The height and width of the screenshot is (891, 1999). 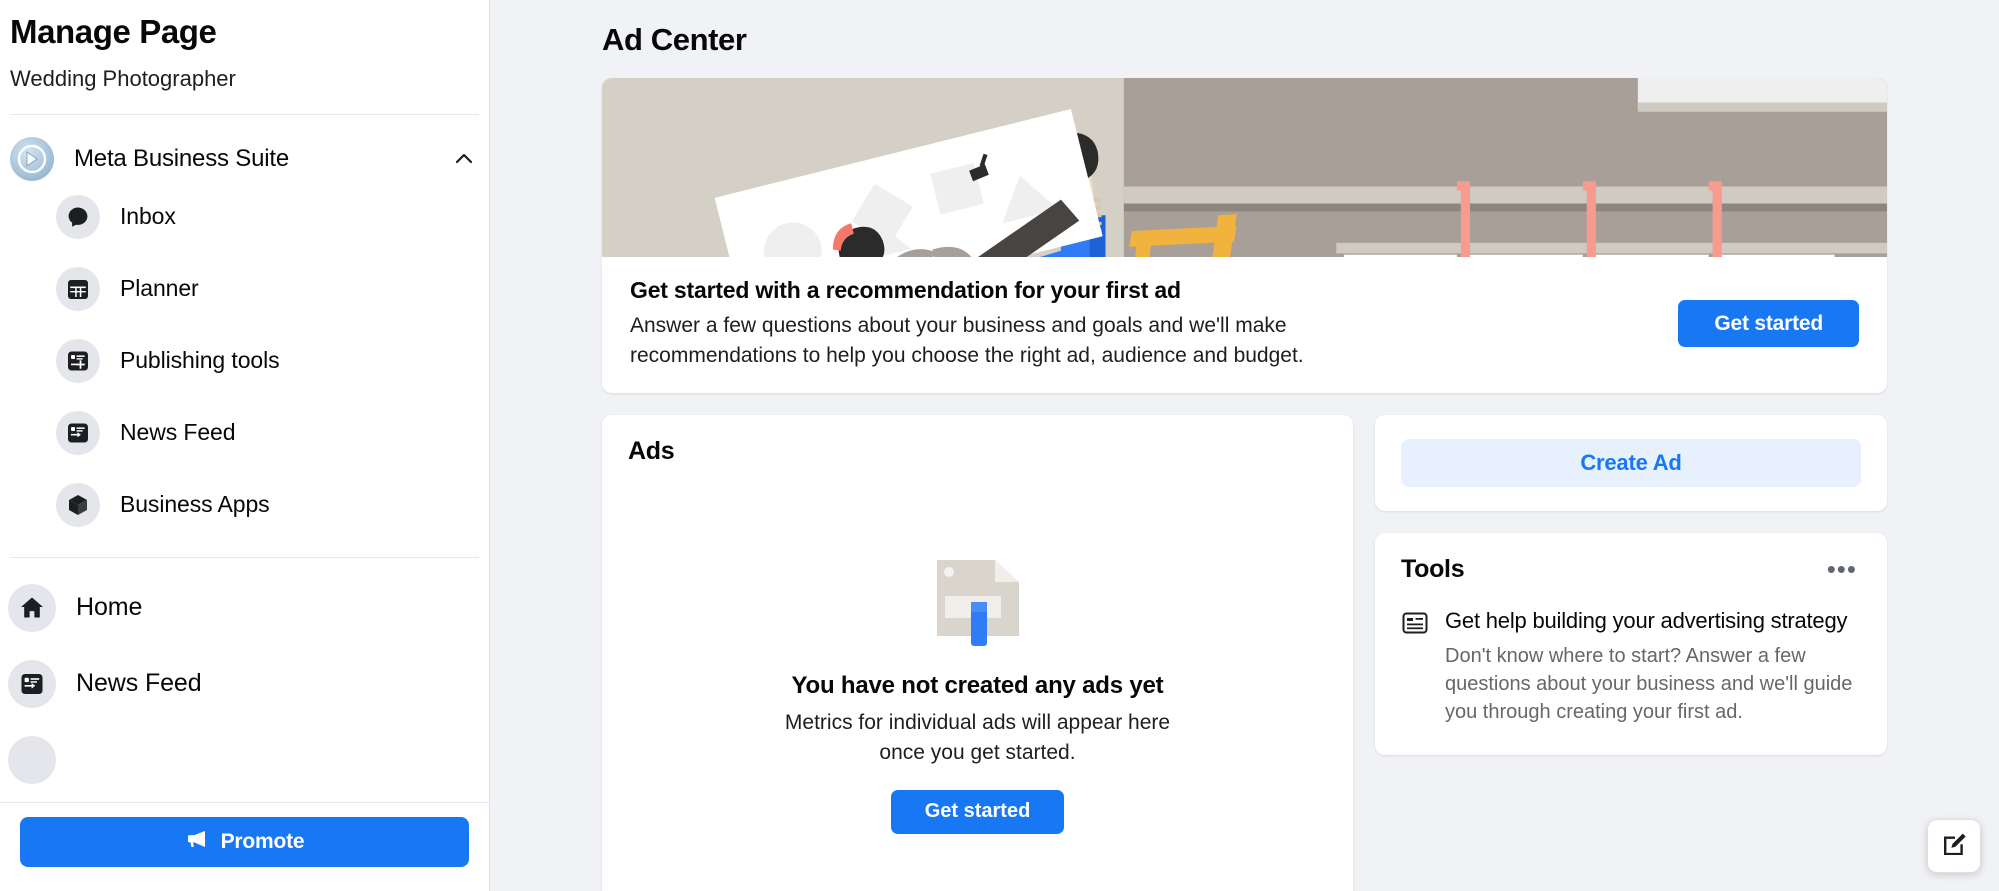 I want to click on compose-pencil-icon, so click(x=1954, y=846).